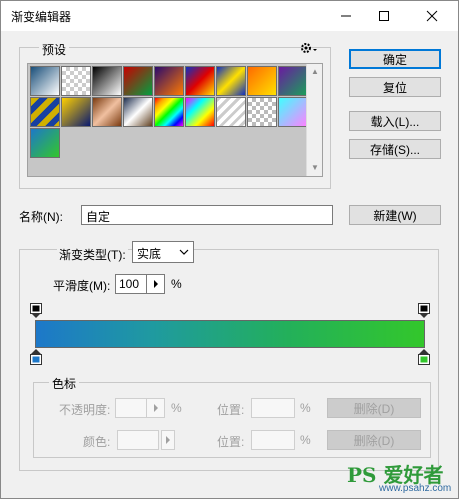  What do you see at coordinates (395, 215) in the screenshot?
I see `new-button: 新建(W)` at bounding box center [395, 215].